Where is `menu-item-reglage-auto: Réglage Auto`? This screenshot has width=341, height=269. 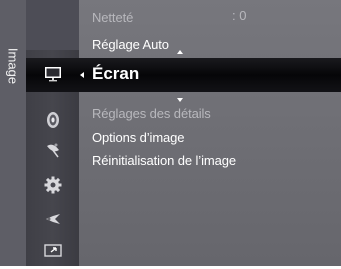 menu-item-reglage-auto: Réglage Auto is located at coordinates (130, 44).